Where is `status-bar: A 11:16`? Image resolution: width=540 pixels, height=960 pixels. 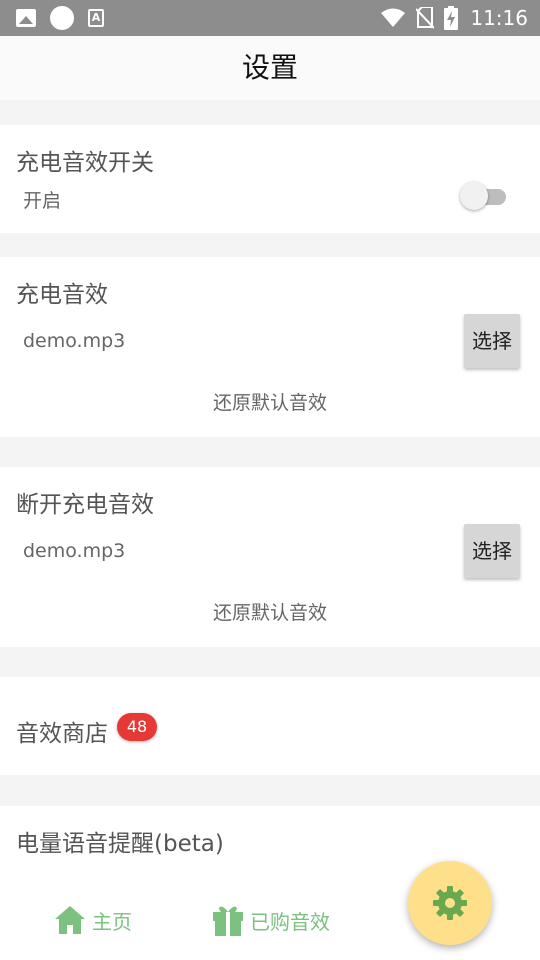
status-bar: A 11:16 is located at coordinates (270, 18).